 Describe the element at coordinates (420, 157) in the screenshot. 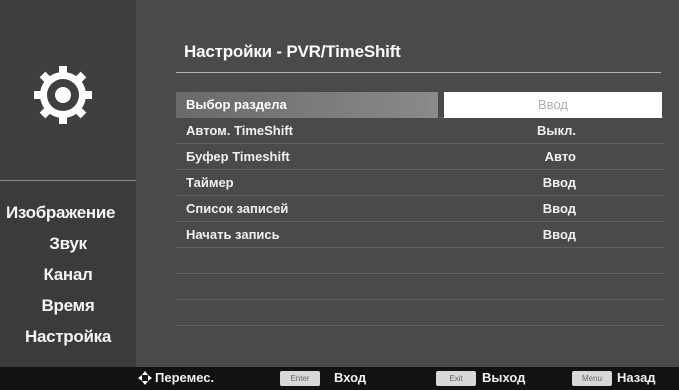

I see `settings-row-timeshift-buffer: Буфер Timeshift Авто` at that location.